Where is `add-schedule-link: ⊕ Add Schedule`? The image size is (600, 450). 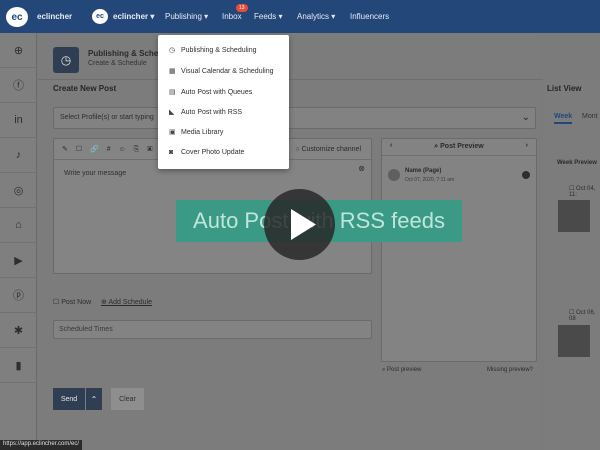 add-schedule-link: ⊕ Add Schedule is located at coordinates (126, 302).